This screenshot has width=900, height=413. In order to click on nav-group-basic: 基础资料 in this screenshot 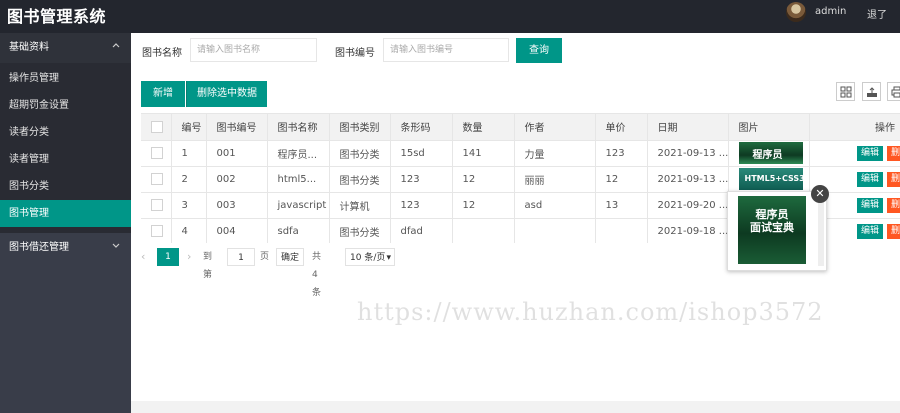, I will do `click(65, 48)`.